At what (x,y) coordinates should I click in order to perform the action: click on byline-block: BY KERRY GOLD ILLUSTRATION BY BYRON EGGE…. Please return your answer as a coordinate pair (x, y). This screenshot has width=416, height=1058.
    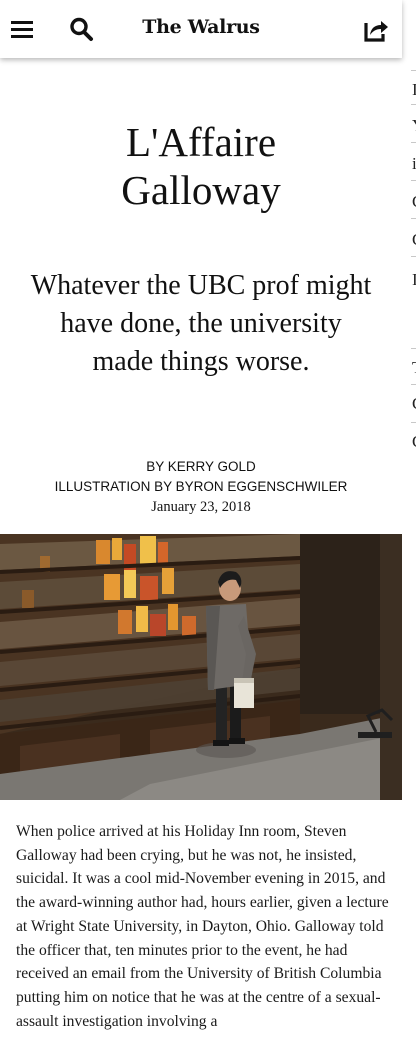
    Looking at the image, I should click on (201, 487).